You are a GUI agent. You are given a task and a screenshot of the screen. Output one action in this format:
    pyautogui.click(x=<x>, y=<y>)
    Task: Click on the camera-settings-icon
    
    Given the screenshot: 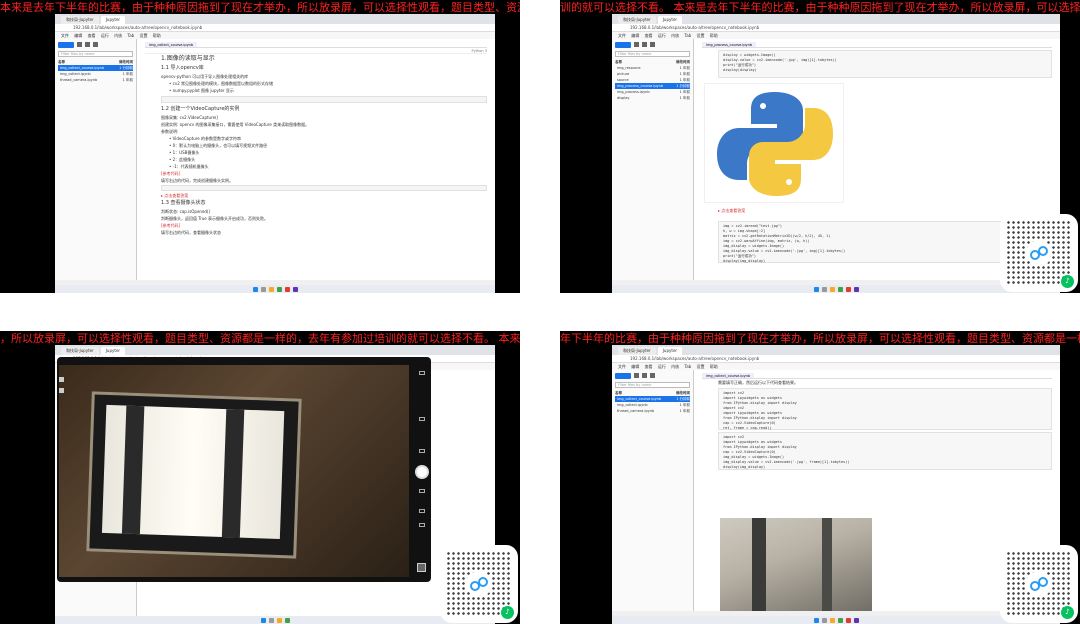 What is the action you would take?
    pyautogui.click(x=61, y=390)
    